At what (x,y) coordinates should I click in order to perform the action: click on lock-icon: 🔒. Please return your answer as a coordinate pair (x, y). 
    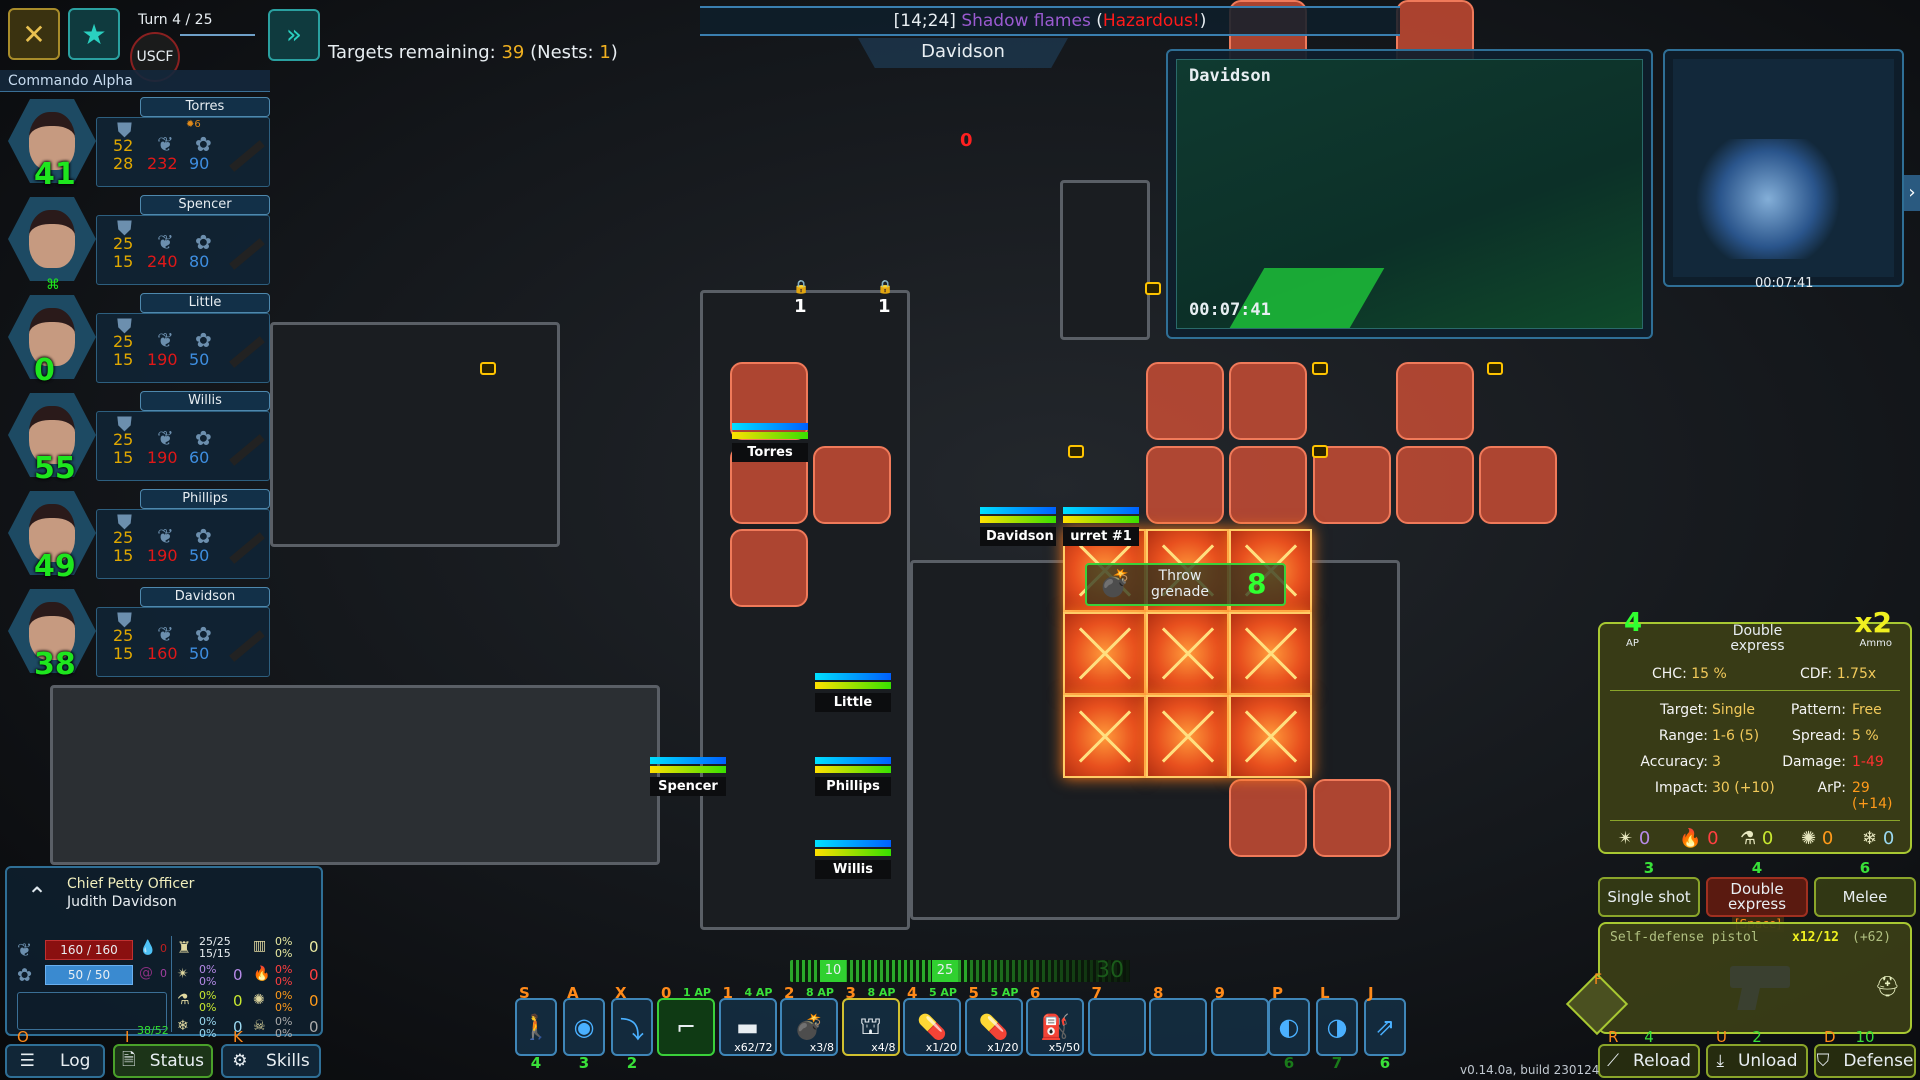
    Looking at the image, I should click on (801, 287).